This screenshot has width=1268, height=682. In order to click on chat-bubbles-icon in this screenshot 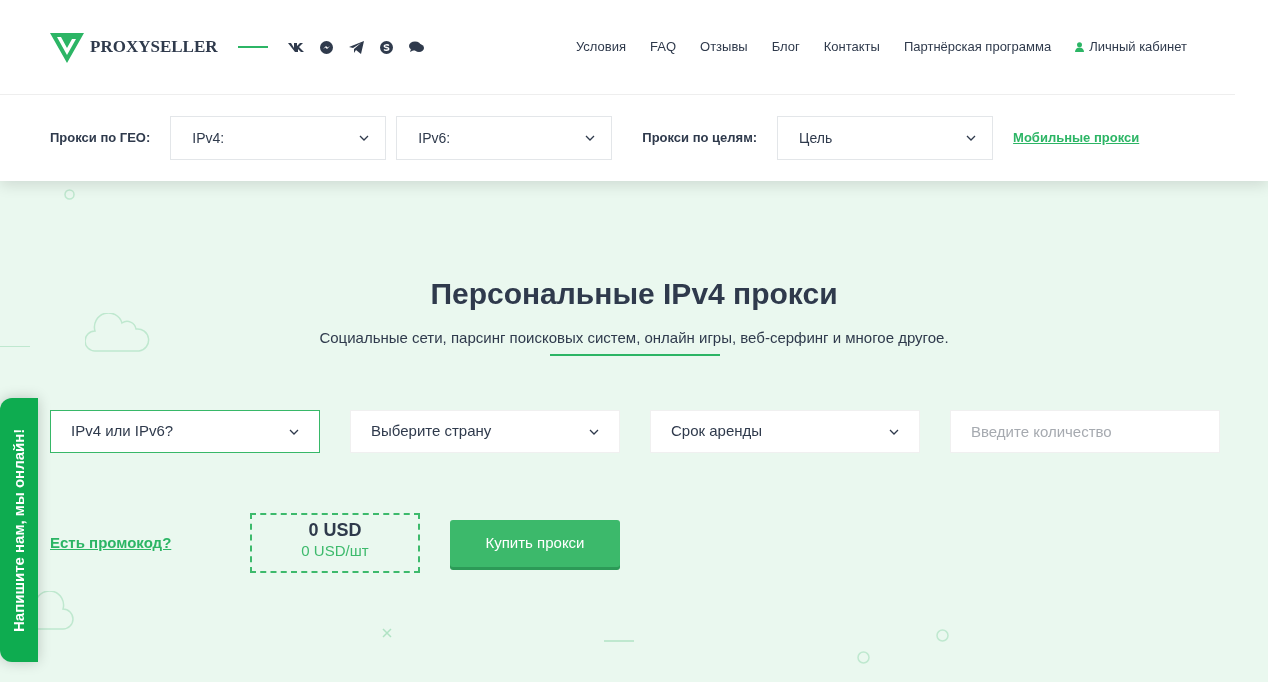, I will do `click(416, 47)`.